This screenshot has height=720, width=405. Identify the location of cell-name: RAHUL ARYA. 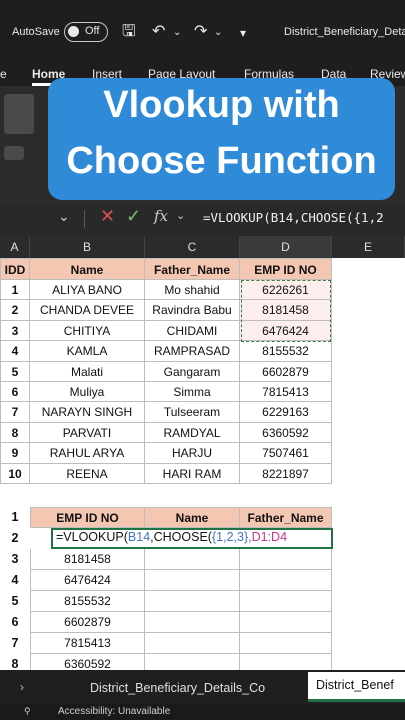
(87, 453).